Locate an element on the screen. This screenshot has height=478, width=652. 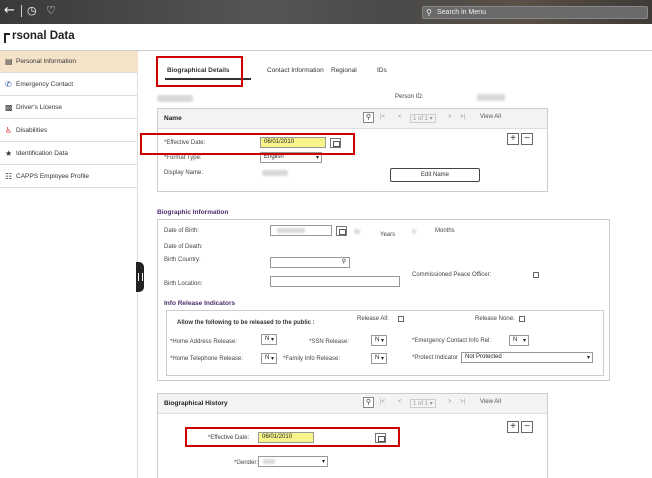
sidebar-item-label: Driver's License is located at coordinates (39, 107).